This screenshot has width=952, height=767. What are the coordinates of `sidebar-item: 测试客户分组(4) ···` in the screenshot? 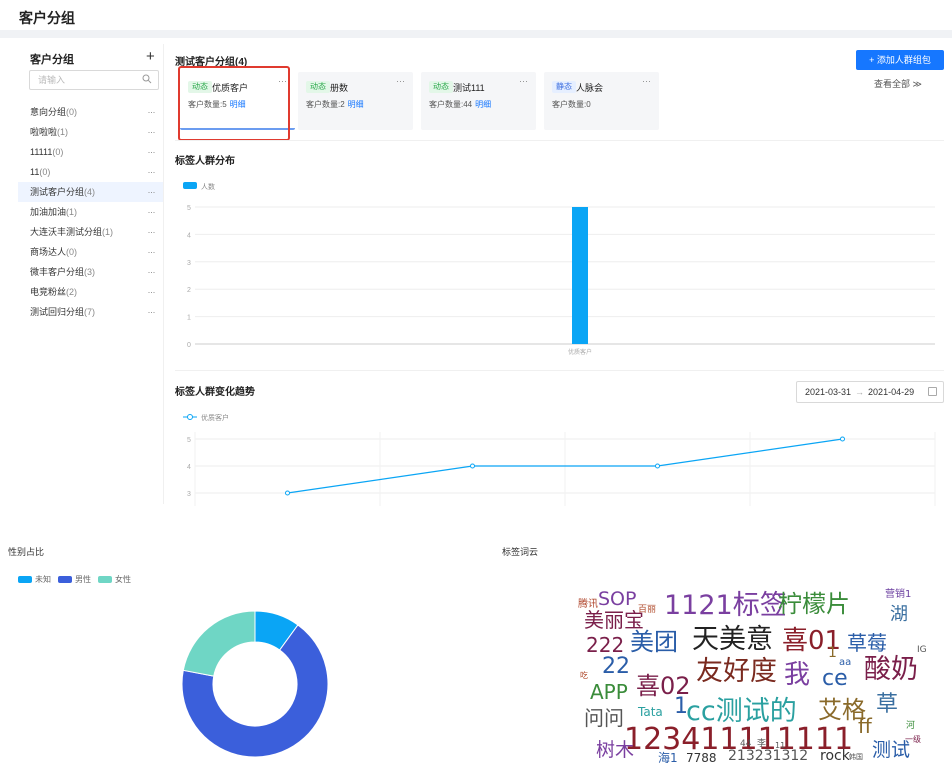 It's located at (90, 192).